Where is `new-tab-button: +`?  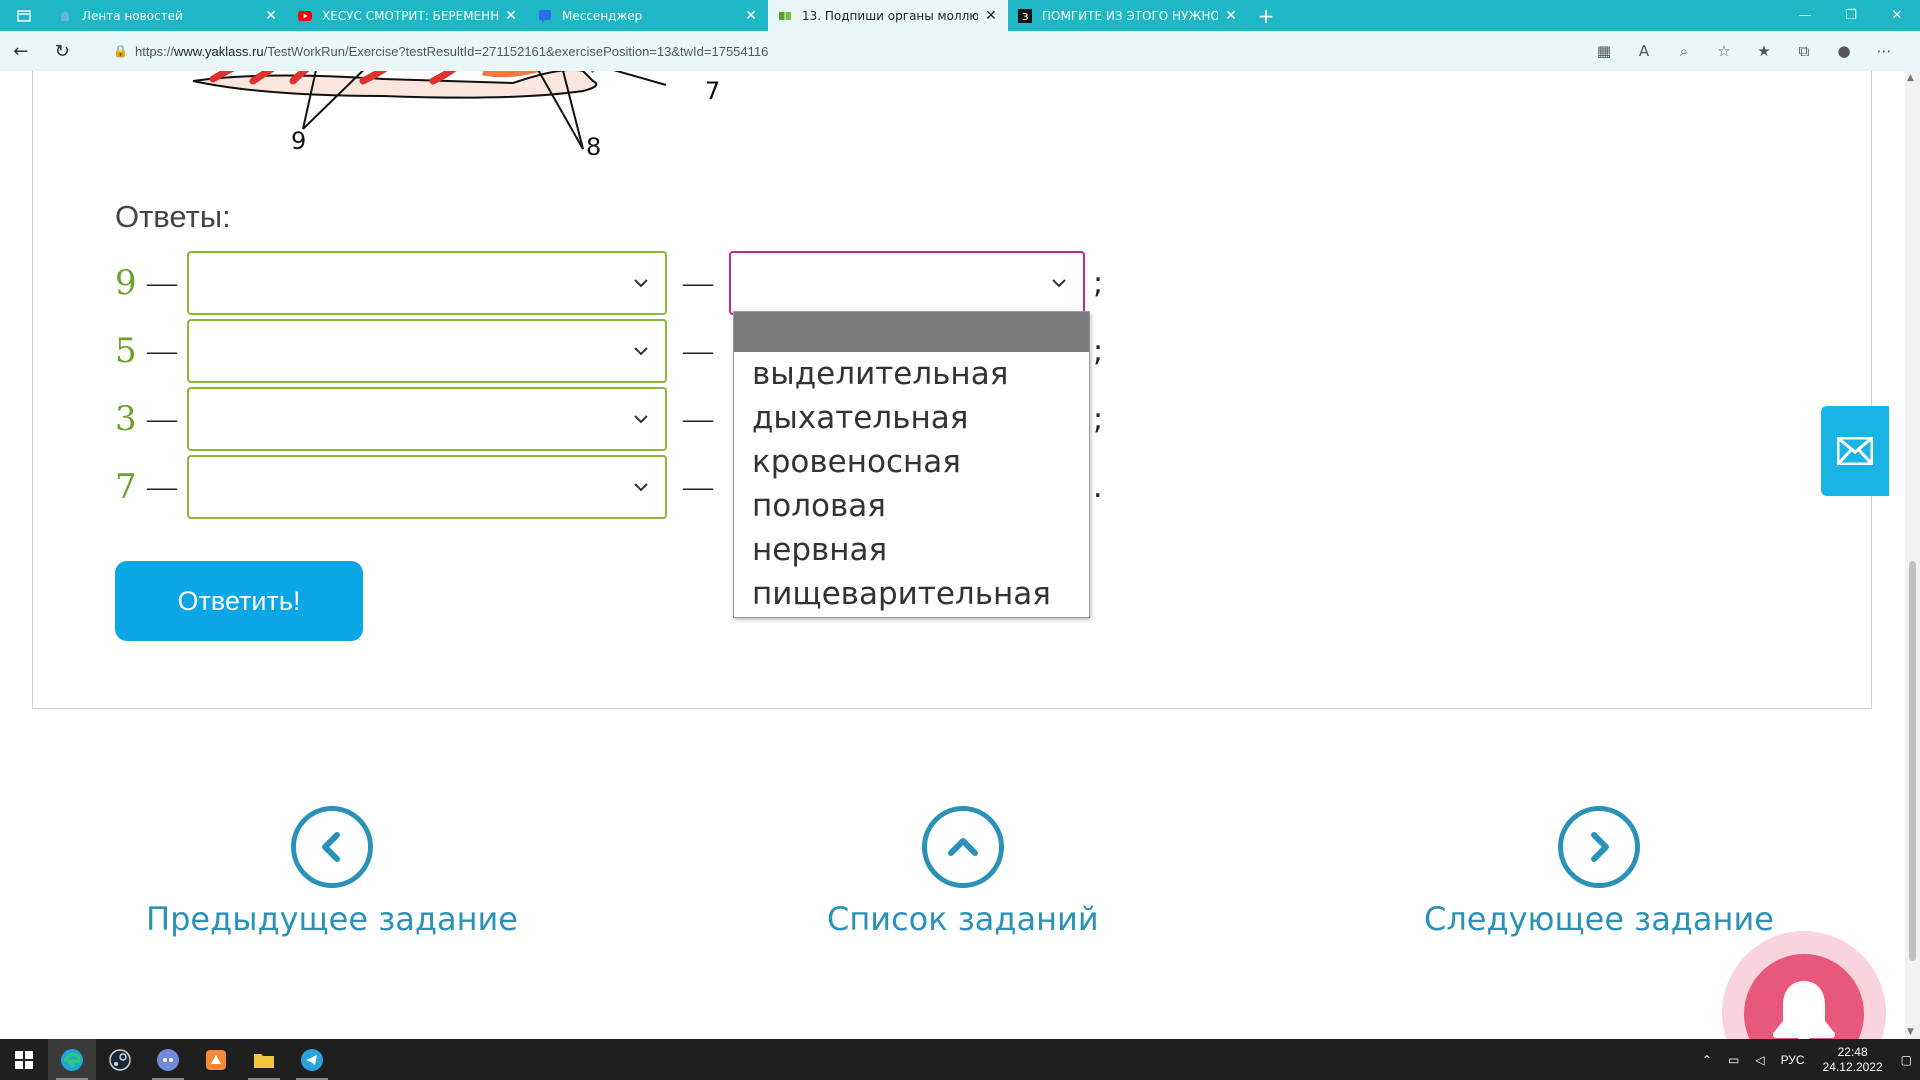
new-tab-button: + is located at coordinates (1266, 15).